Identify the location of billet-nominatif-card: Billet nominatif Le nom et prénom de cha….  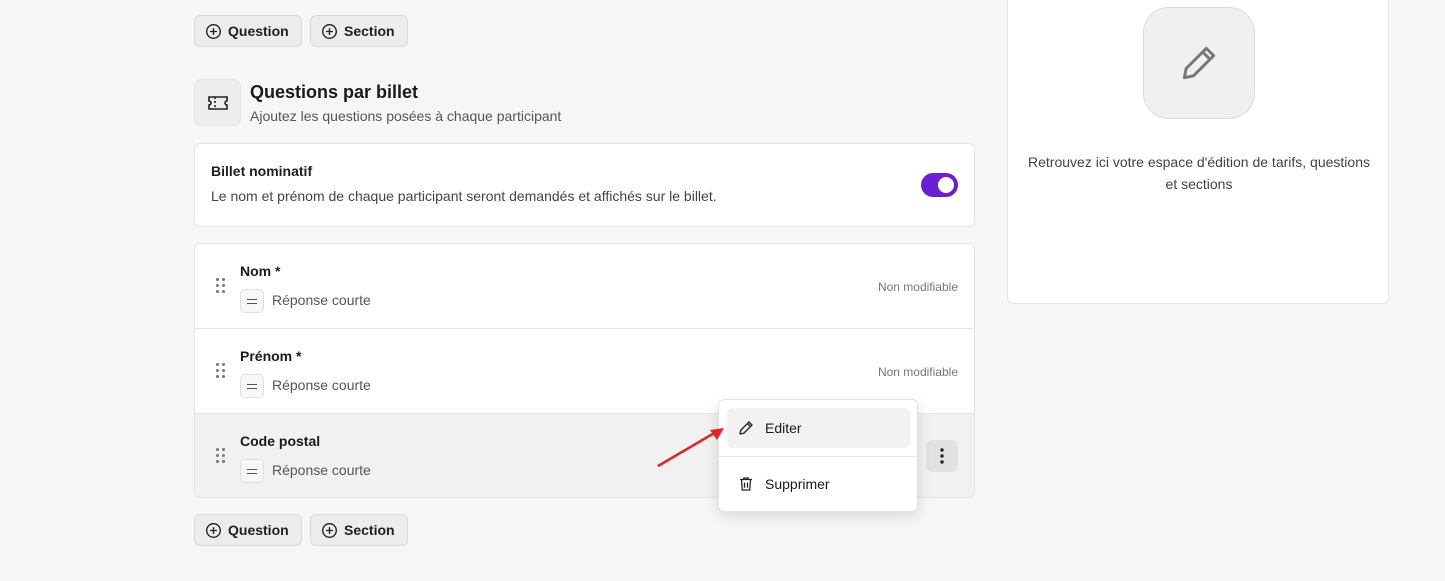
(584, 185).